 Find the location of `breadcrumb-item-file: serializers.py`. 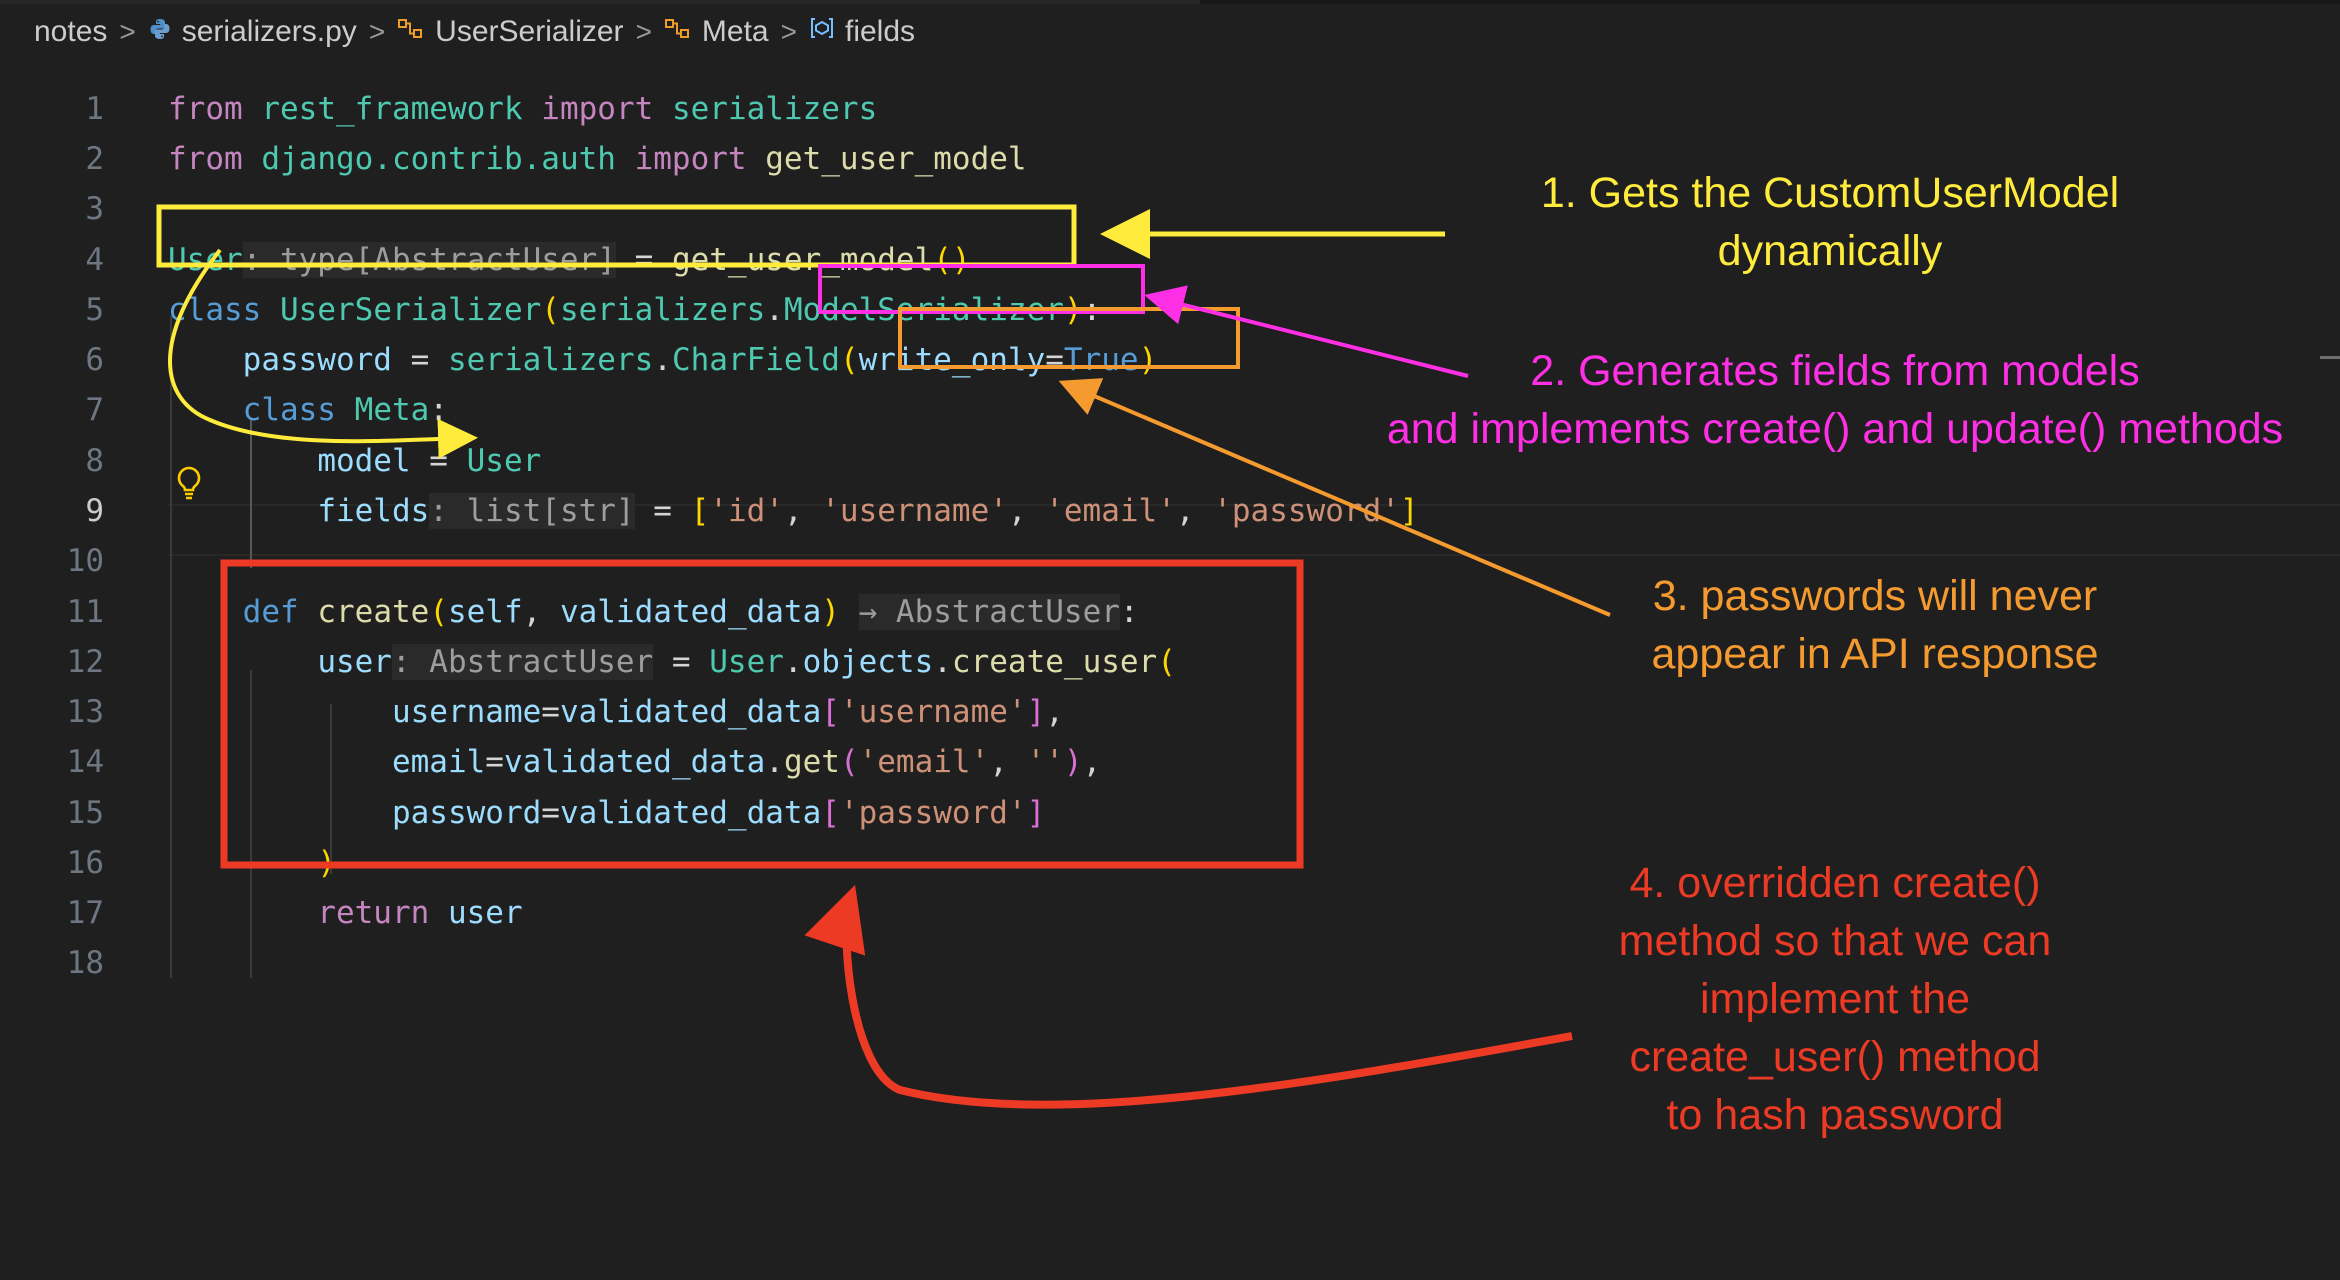

breadcrumb-item-file: serializers.py is located at coordinates (252, 32).